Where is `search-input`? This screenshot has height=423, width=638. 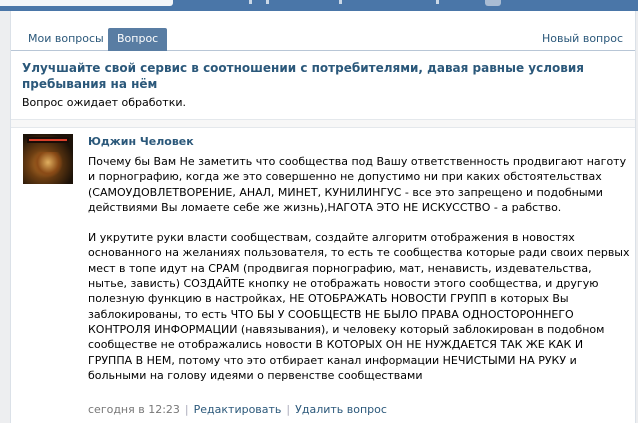
search-input is located at coordinates (86, 3).